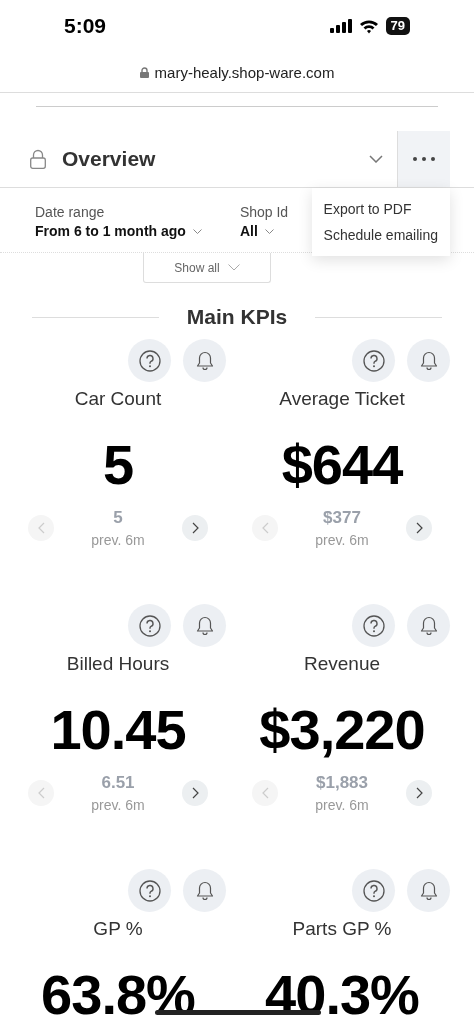 This screenshot has width=474, height=1027. Describe the element at coordinates (118, 783) in the screenshot. I see `previous-value: 6.51` at that location.